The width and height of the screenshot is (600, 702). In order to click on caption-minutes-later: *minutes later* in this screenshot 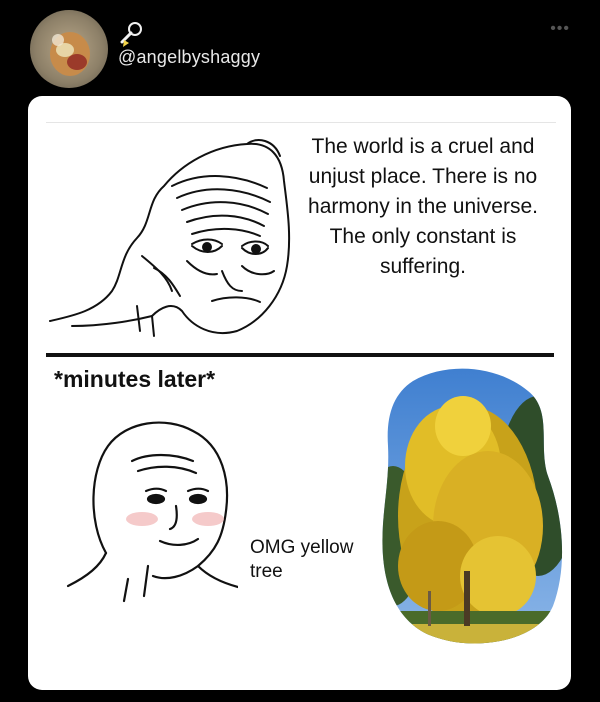, I will do `click(135, 379)`.